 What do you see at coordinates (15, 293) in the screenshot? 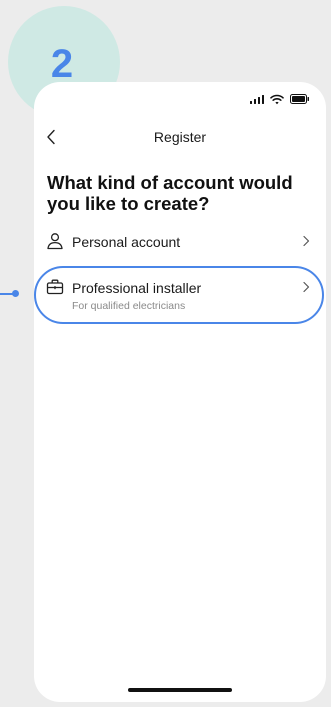
I see `annotation-pointer-dot` at bounding box center [15, 293].